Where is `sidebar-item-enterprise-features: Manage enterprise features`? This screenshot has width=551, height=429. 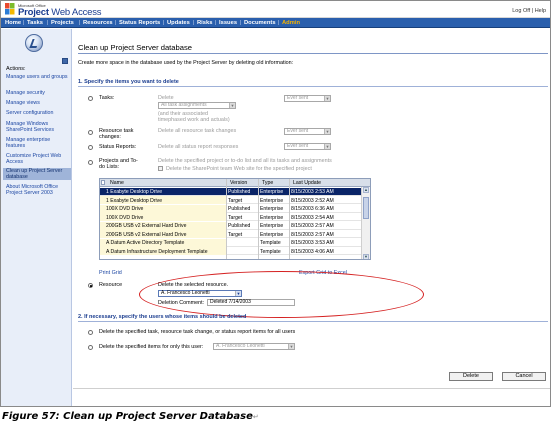 sidebar-item-enterprise-features: Manage enterprise features is located at coordinates (37, 143).